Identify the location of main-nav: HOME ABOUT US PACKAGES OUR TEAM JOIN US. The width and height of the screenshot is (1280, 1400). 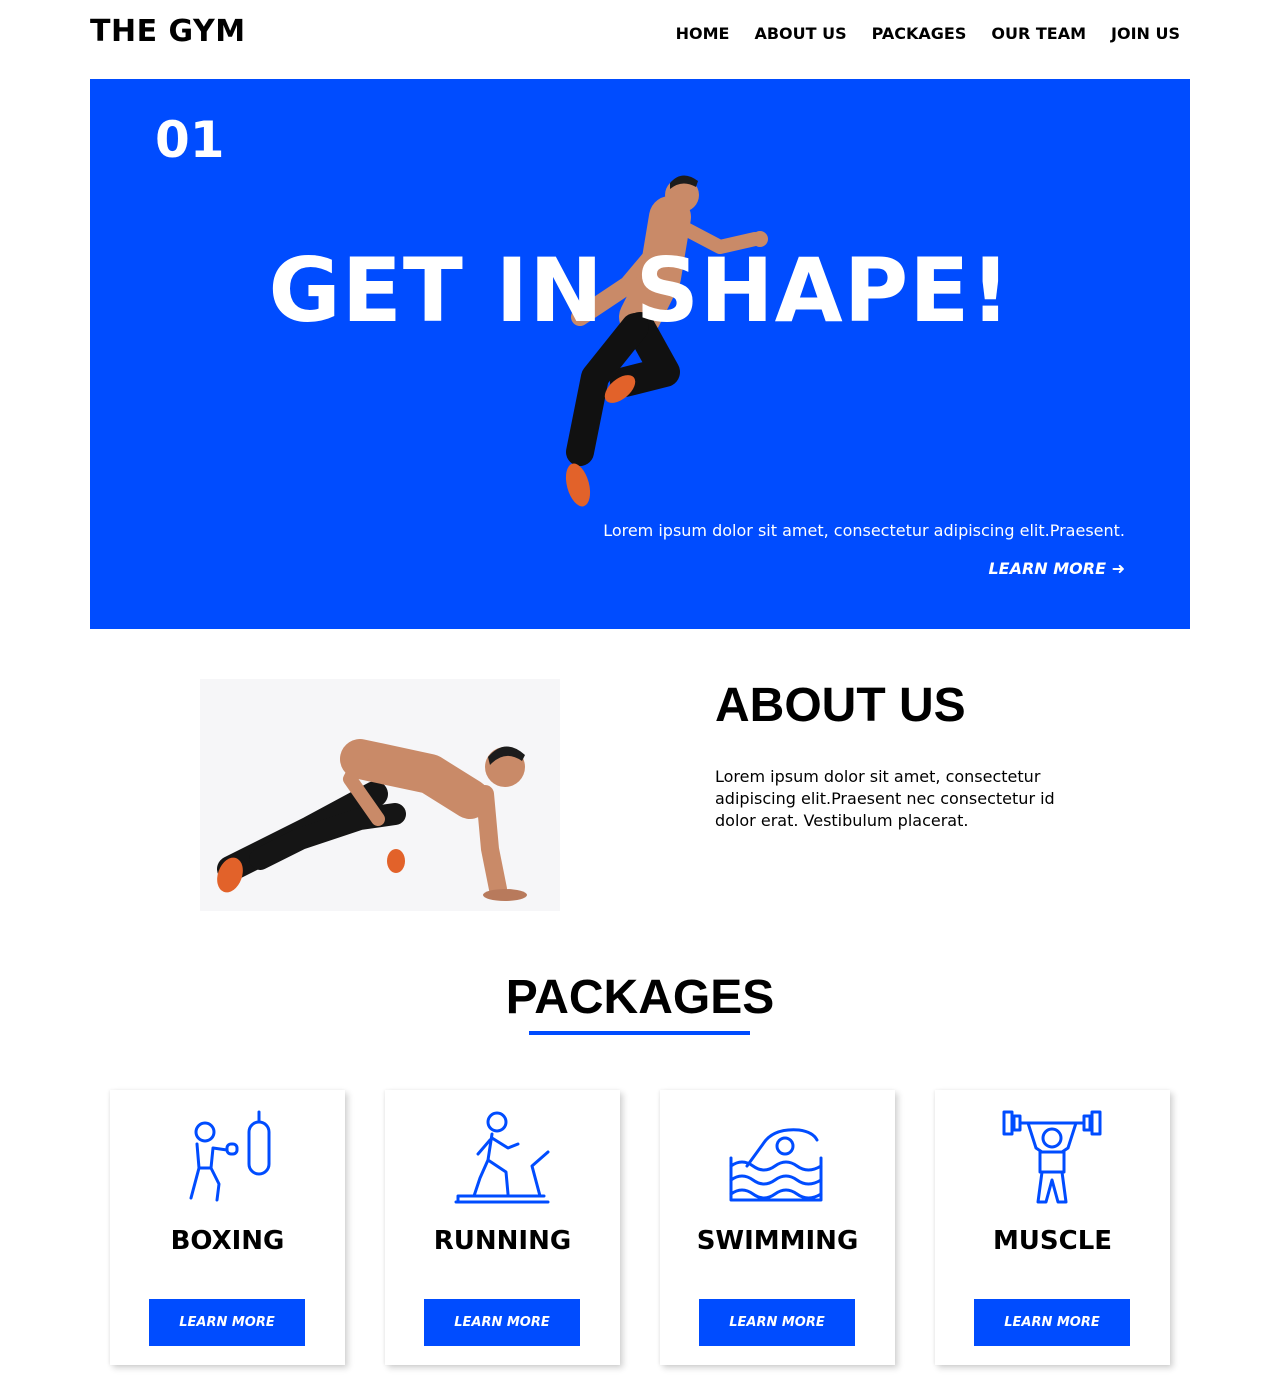
(928, 33).